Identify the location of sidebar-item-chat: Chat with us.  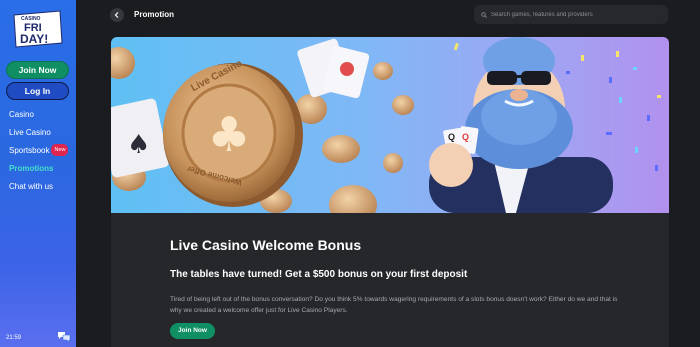
(38, 191).